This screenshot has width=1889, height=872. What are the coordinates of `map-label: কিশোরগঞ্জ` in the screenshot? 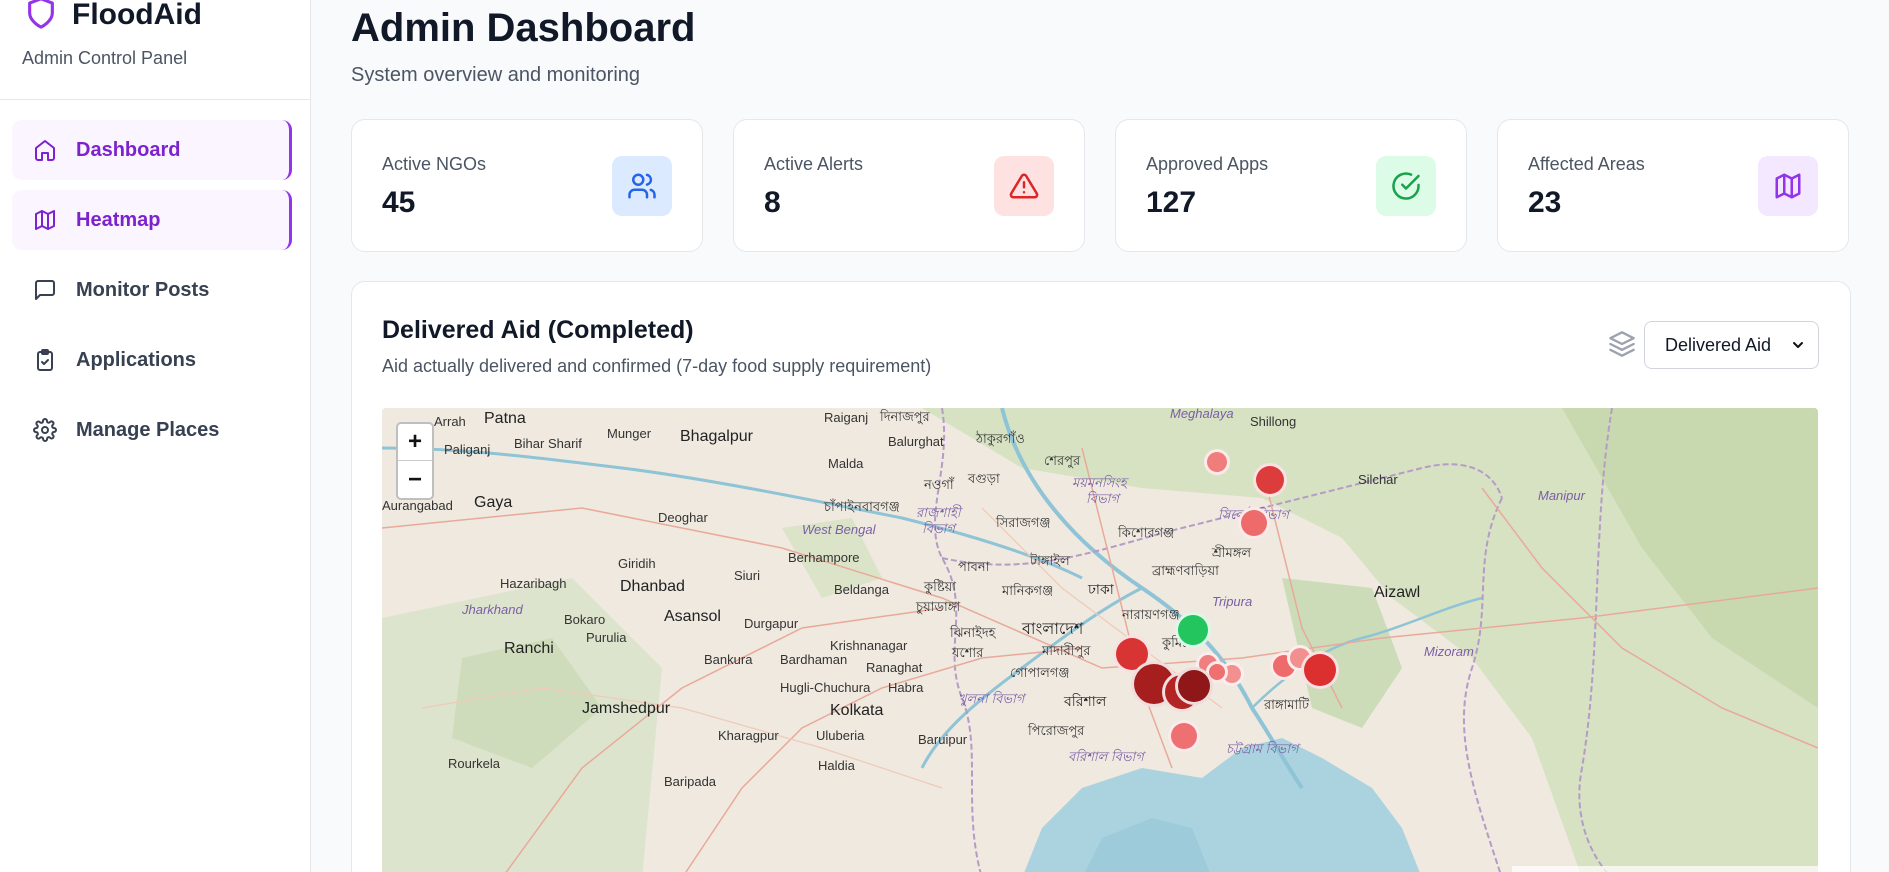 It's located at (1146, 532).